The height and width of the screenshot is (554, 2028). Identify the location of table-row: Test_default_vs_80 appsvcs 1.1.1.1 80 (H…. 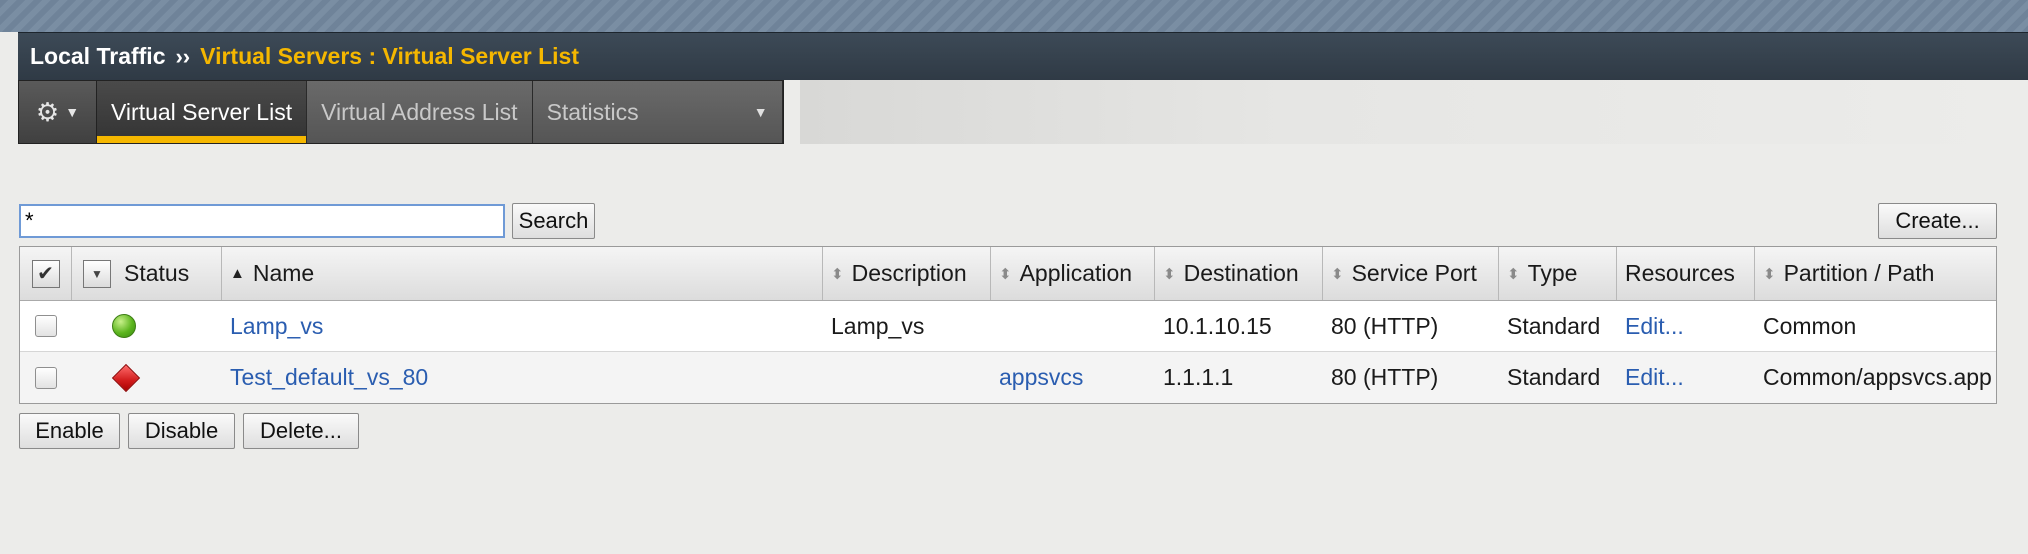
(1008, 377).